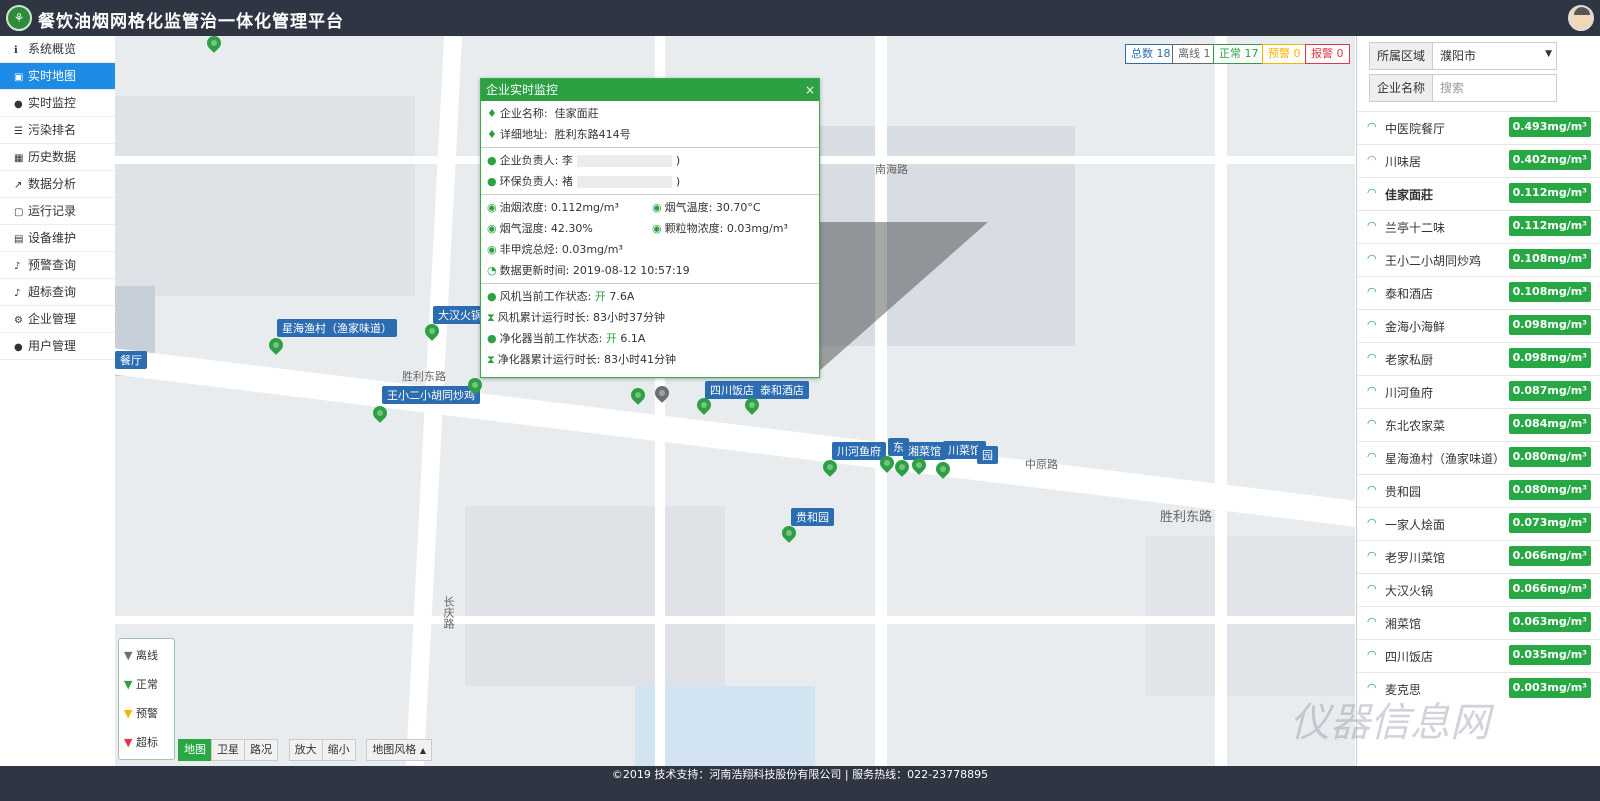 Image resolution: width=1600 pixels, height=801 pixels. What do you see at coordinates (1478, 556) in the screenshot?
I see `list-item: ◠ 老罗川菜馆 0.066mg/m³` at bounding box center [1478, 556].